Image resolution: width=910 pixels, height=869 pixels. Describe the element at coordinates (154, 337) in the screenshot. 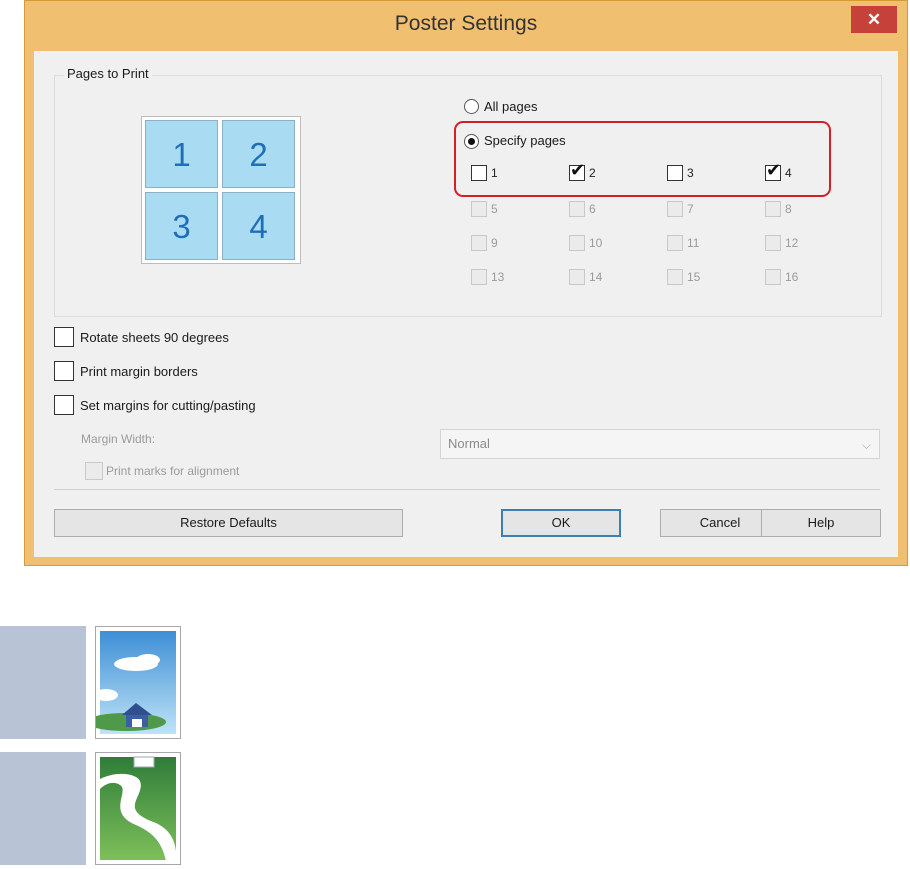

I see `rotate-sheets-label: Rotate sheets 90 degrees` at that location.